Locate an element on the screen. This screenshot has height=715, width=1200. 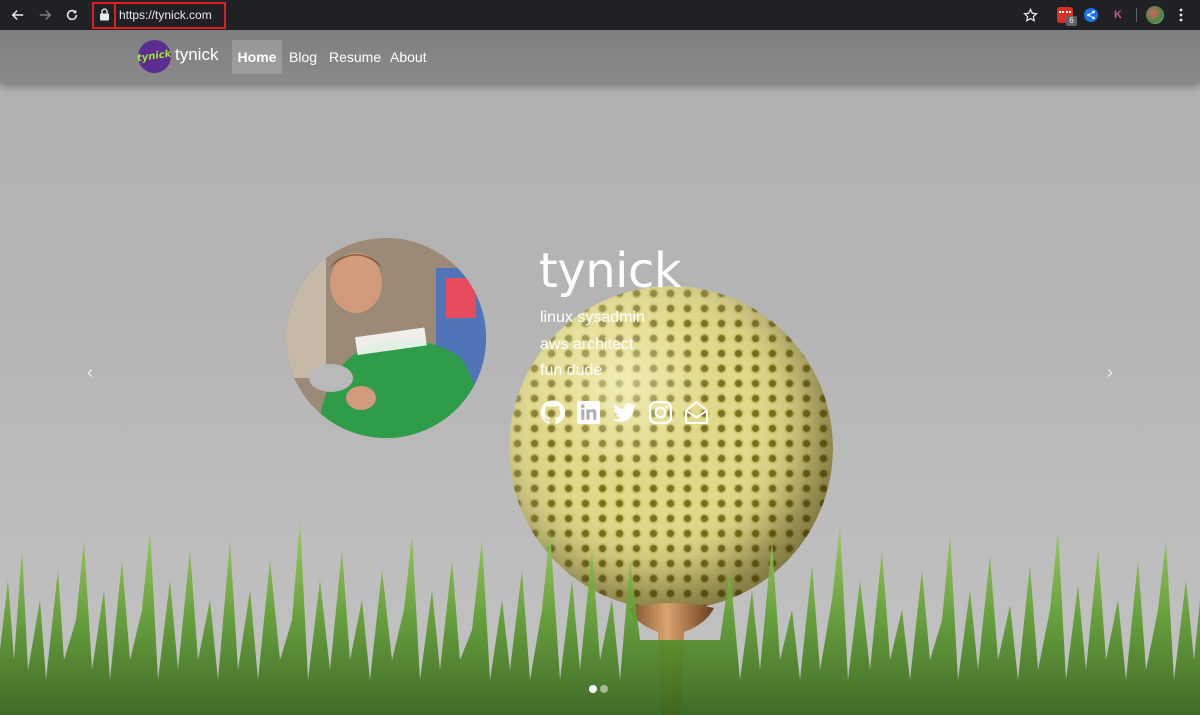
nav-item-resume: Resume is located at coordinates (355, 57).